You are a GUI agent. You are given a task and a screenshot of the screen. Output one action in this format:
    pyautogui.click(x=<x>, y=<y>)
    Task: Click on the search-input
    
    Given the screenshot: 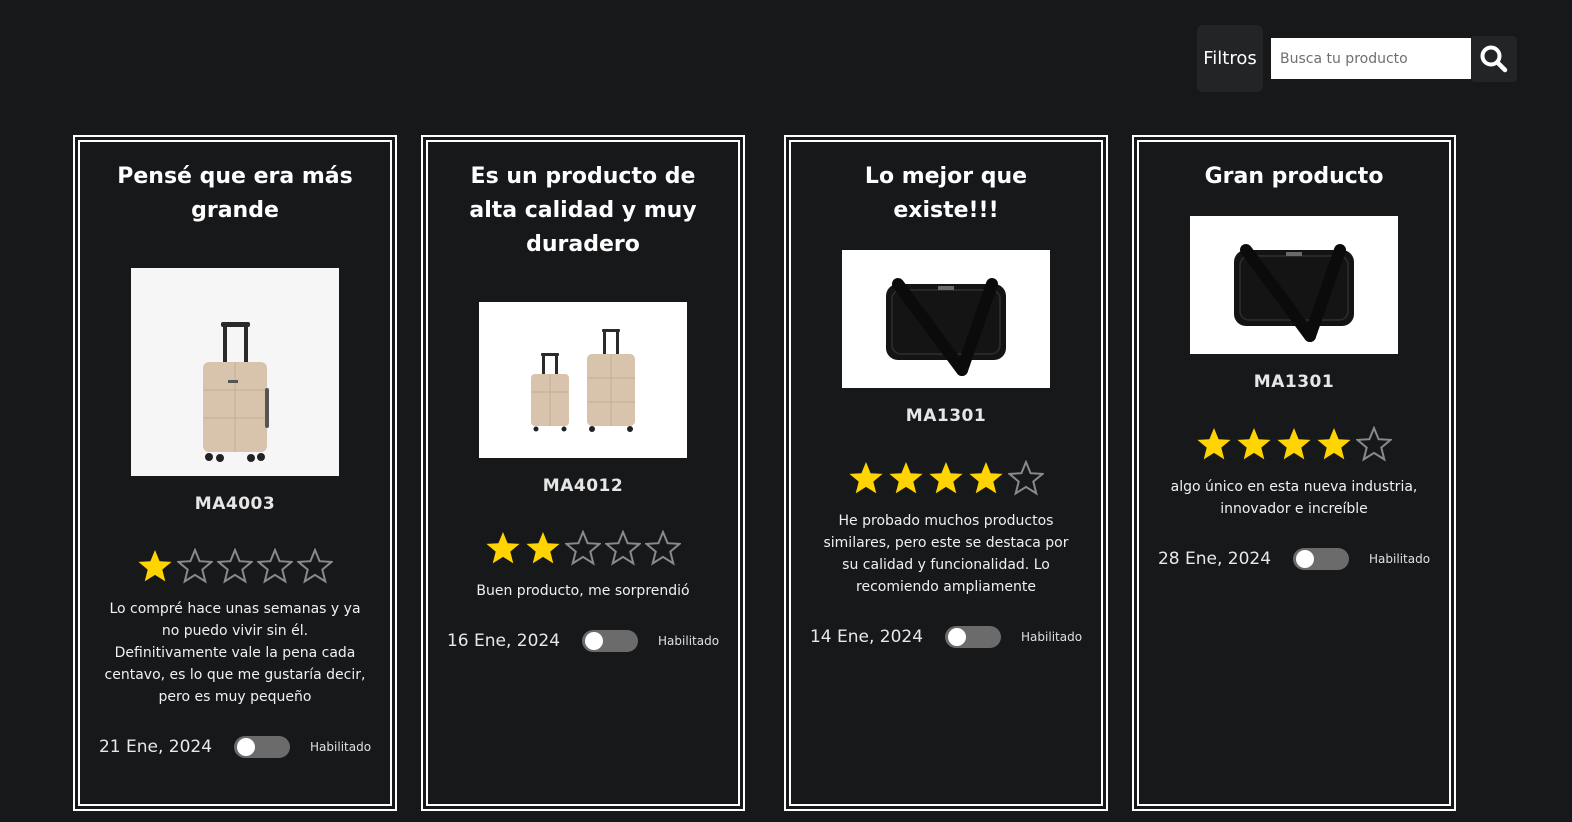 What is the action you would take?
    pyautogui.click(x=1371, y=58)
    